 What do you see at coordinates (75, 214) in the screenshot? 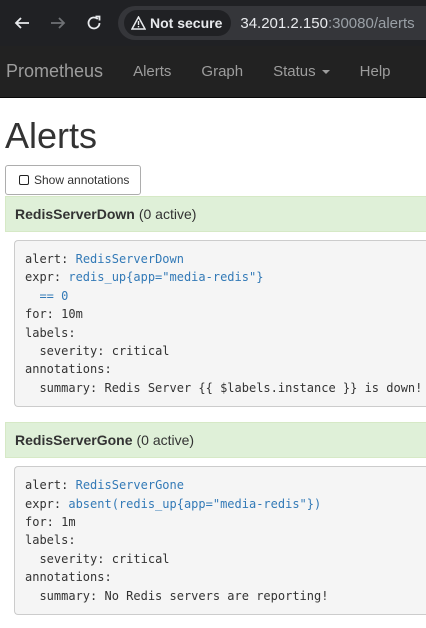
I see `alert-name: RedisServerDown` at bounding box center [75, 214].